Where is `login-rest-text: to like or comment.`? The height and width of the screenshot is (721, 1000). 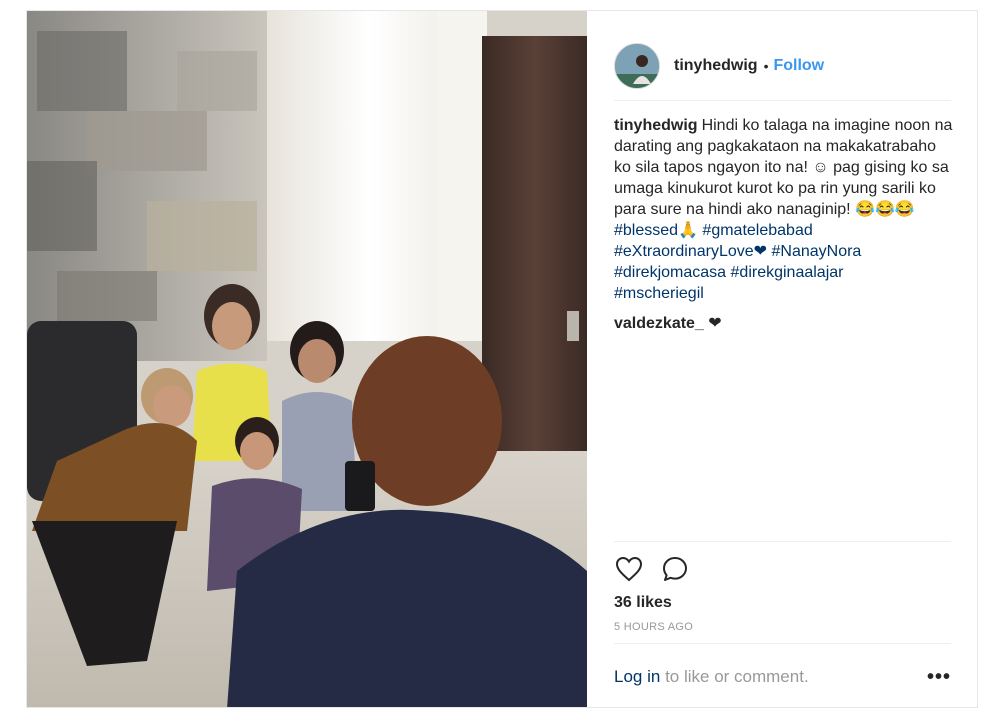 login-rest-text: to like or comment. is located at coordinates (737, 676).